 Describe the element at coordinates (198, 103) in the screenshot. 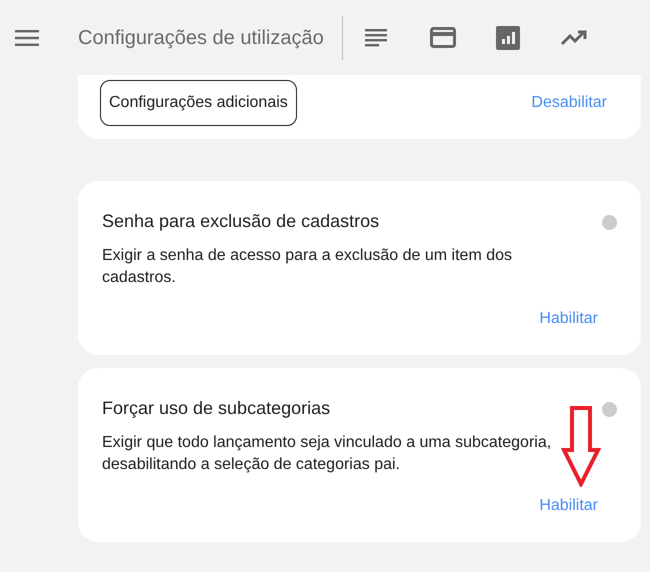

I see `additional-settings-button: Configurações adicionais` at that location.